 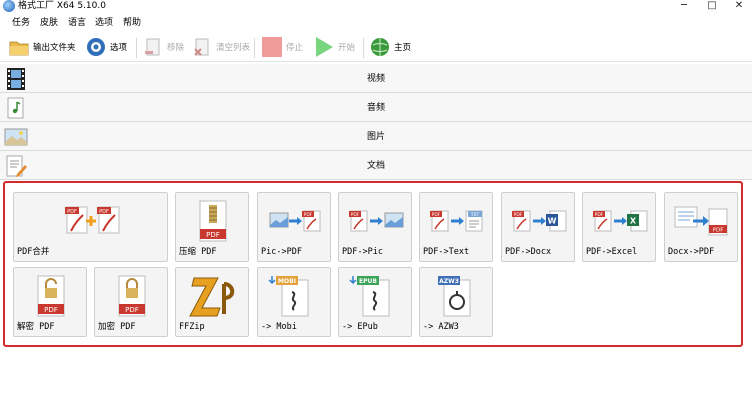 I want to click on tile-label: -> Mobi, so click(x=279, y=327).